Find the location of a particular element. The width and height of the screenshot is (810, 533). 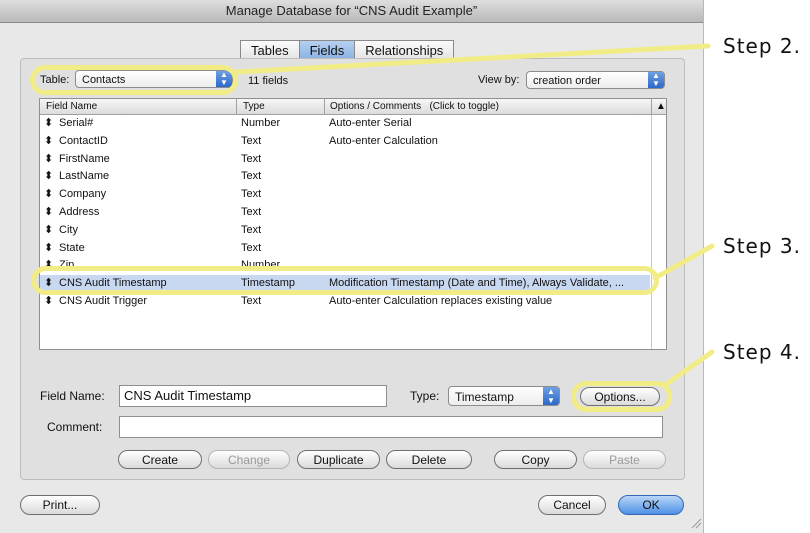

delete-button: Delete is located at coordinates (429, 459).